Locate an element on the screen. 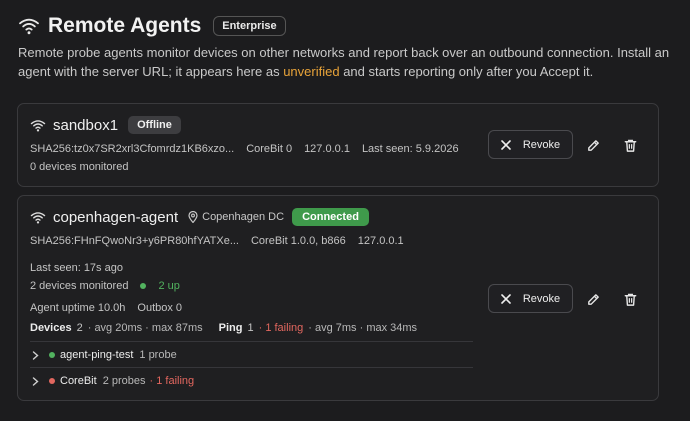 Image resolution: width=690 pixels, height=421 pixels. devices-summary-count: 2 is located at coordinates (79, 328).